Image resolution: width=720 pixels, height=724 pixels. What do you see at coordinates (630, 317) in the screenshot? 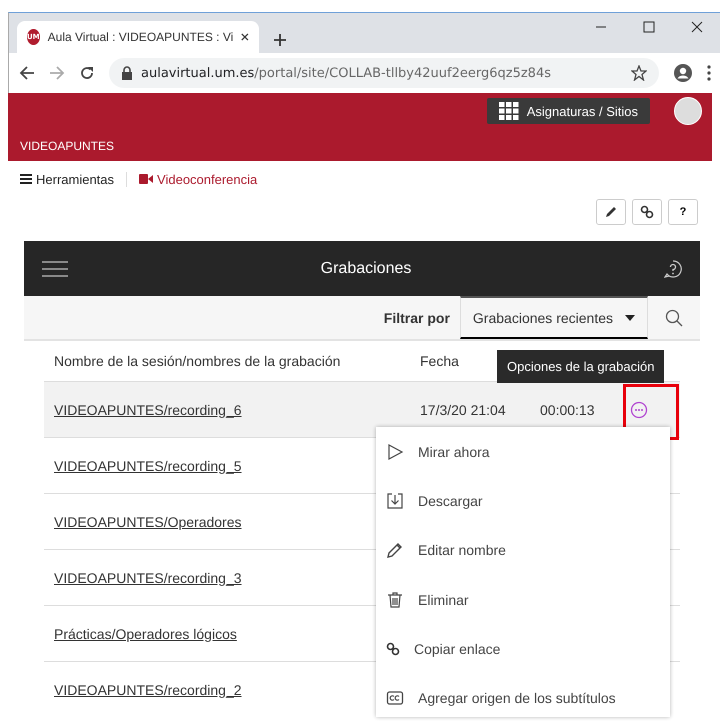
I see `caret-icon` at bounding box center [630, 317].